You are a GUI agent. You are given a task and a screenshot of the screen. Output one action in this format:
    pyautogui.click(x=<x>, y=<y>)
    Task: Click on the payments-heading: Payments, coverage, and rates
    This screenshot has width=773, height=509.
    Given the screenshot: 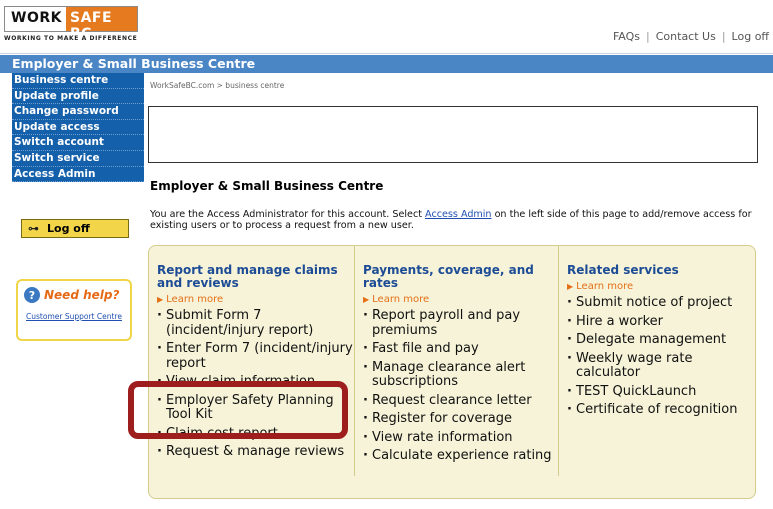 What is the action you would take?
    pyautogui.click(x=448, y=276)
    